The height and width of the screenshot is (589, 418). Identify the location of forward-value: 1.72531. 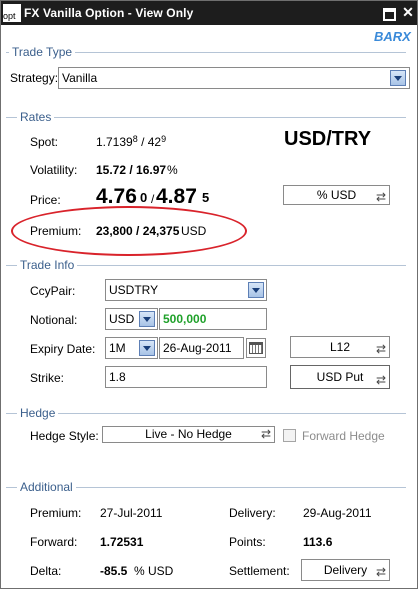
(122, 542).